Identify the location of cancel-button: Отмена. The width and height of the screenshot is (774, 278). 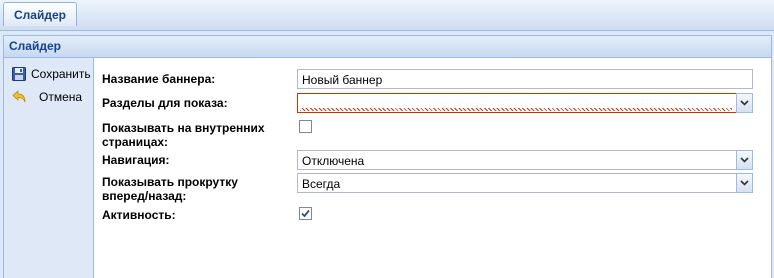
(47, 97).